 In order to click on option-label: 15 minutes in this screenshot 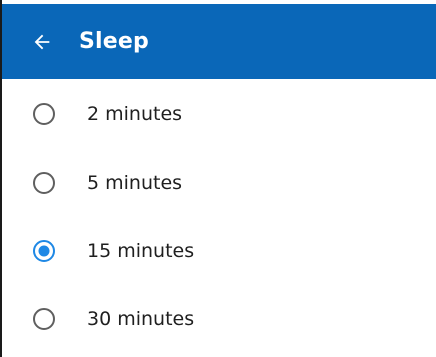, I will do `click(141, 251)`.